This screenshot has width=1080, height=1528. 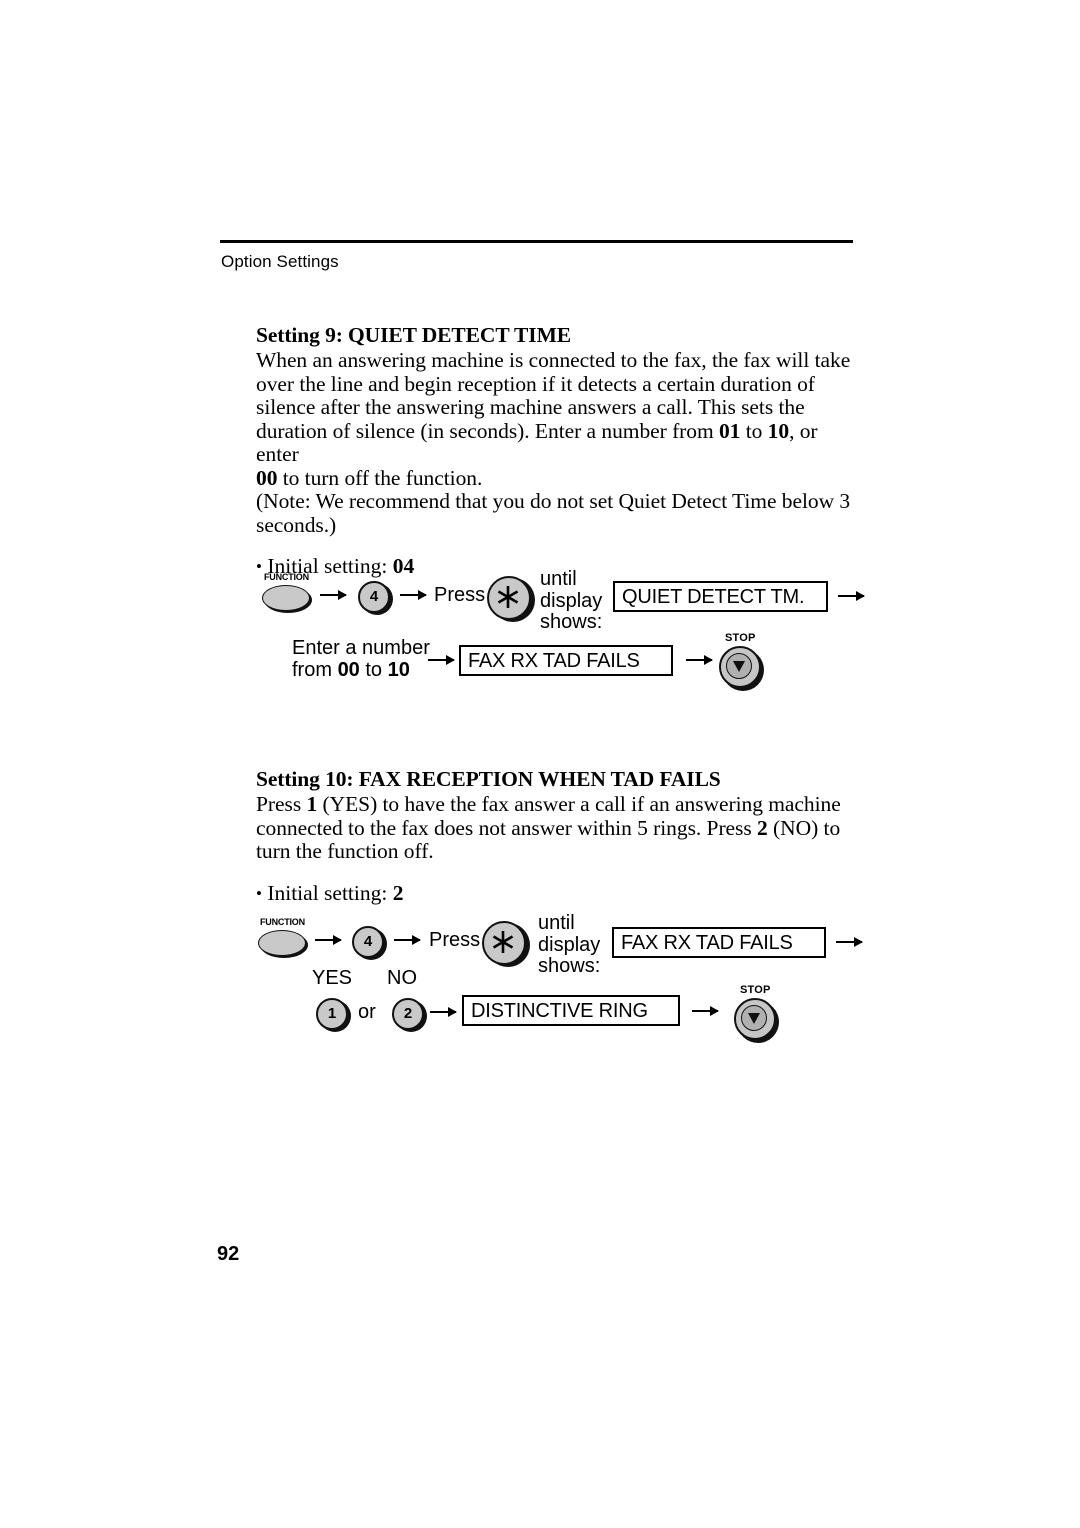 What do you see at coordinates (851, 596) in the screenshot?
I see `arrow-1-c` at bounding box center [851, 596].